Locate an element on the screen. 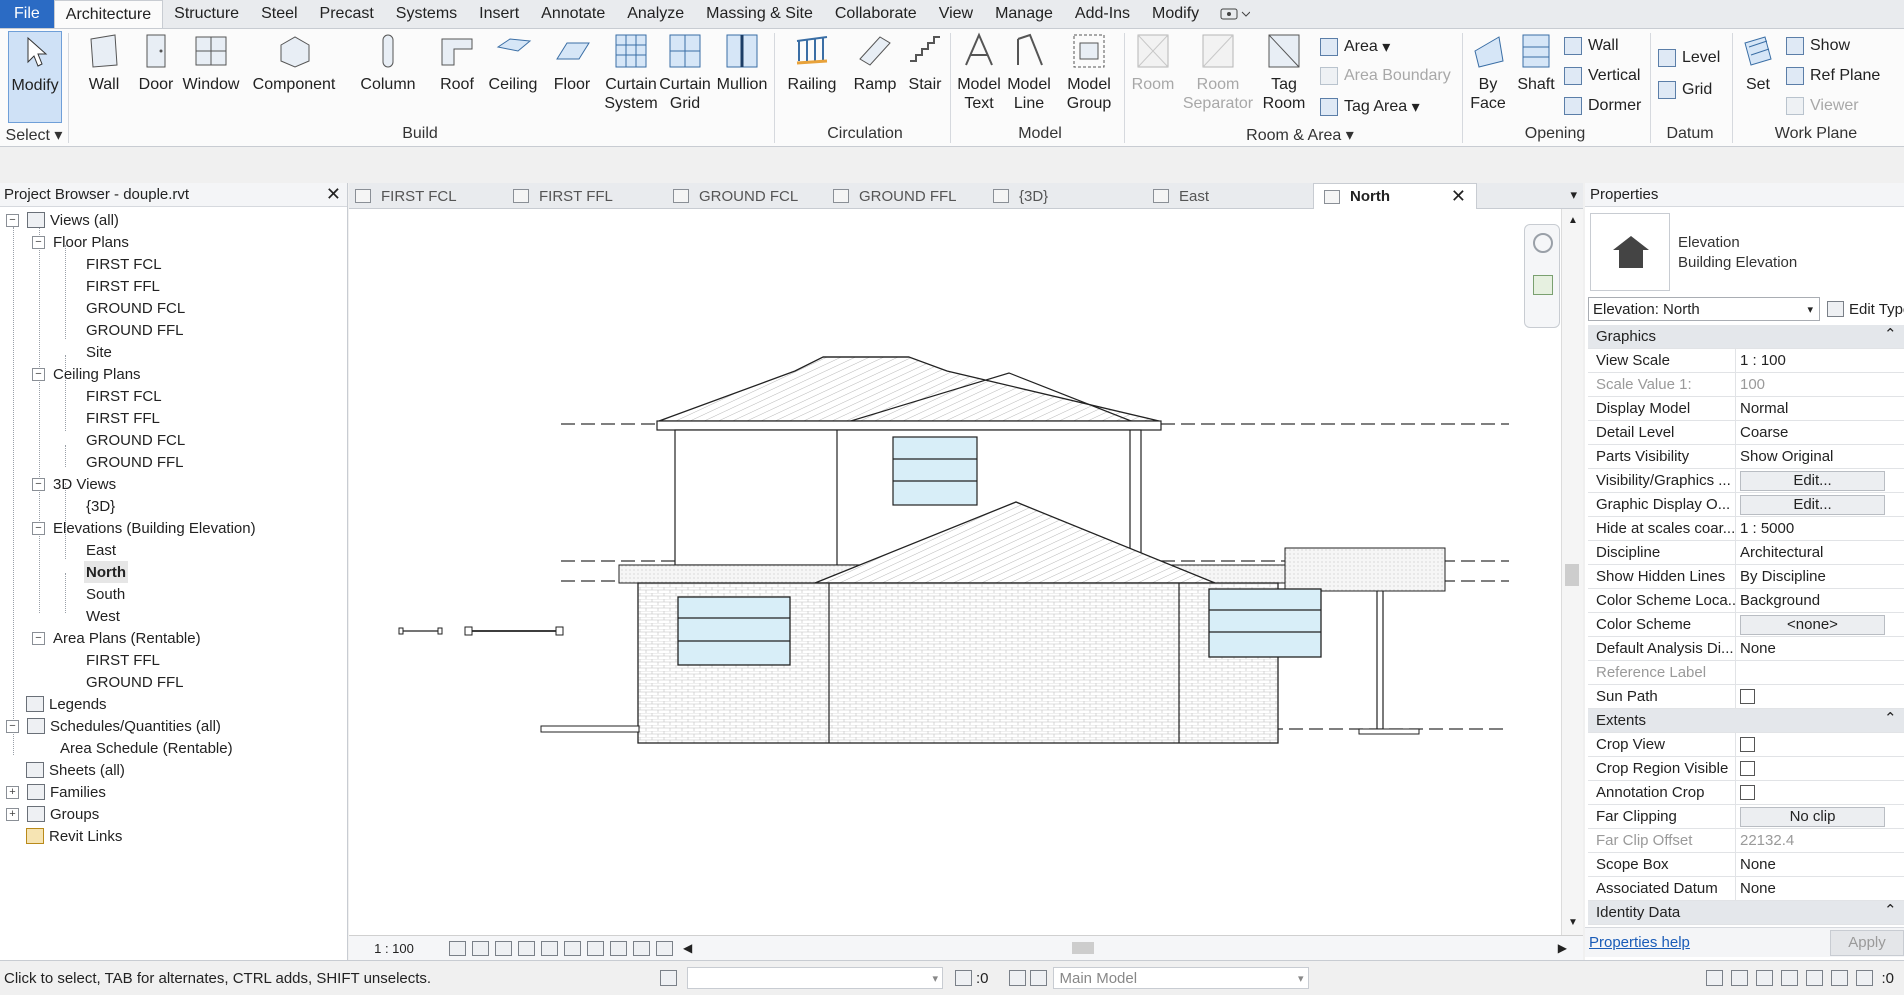 This screenshot has height=995, width=1904. sun-path-checkbox is located at coordinates (1747, 696).